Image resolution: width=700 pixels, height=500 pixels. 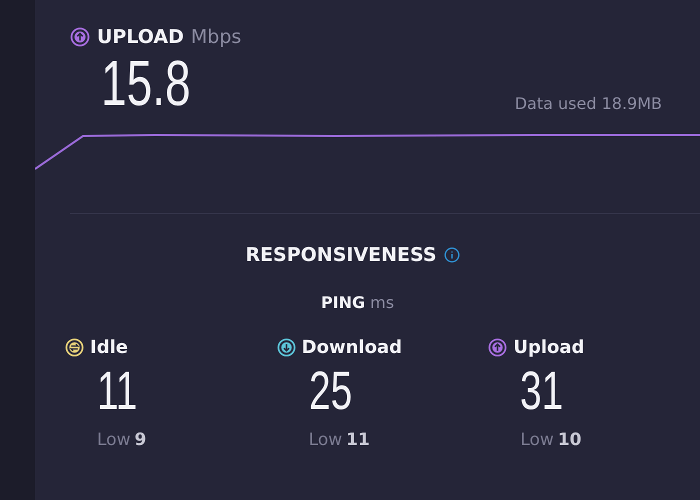 What do you see at coordinates (330, 391) in the screenshot?
I see `ping-value: 25` at bounding box center [330, 391].